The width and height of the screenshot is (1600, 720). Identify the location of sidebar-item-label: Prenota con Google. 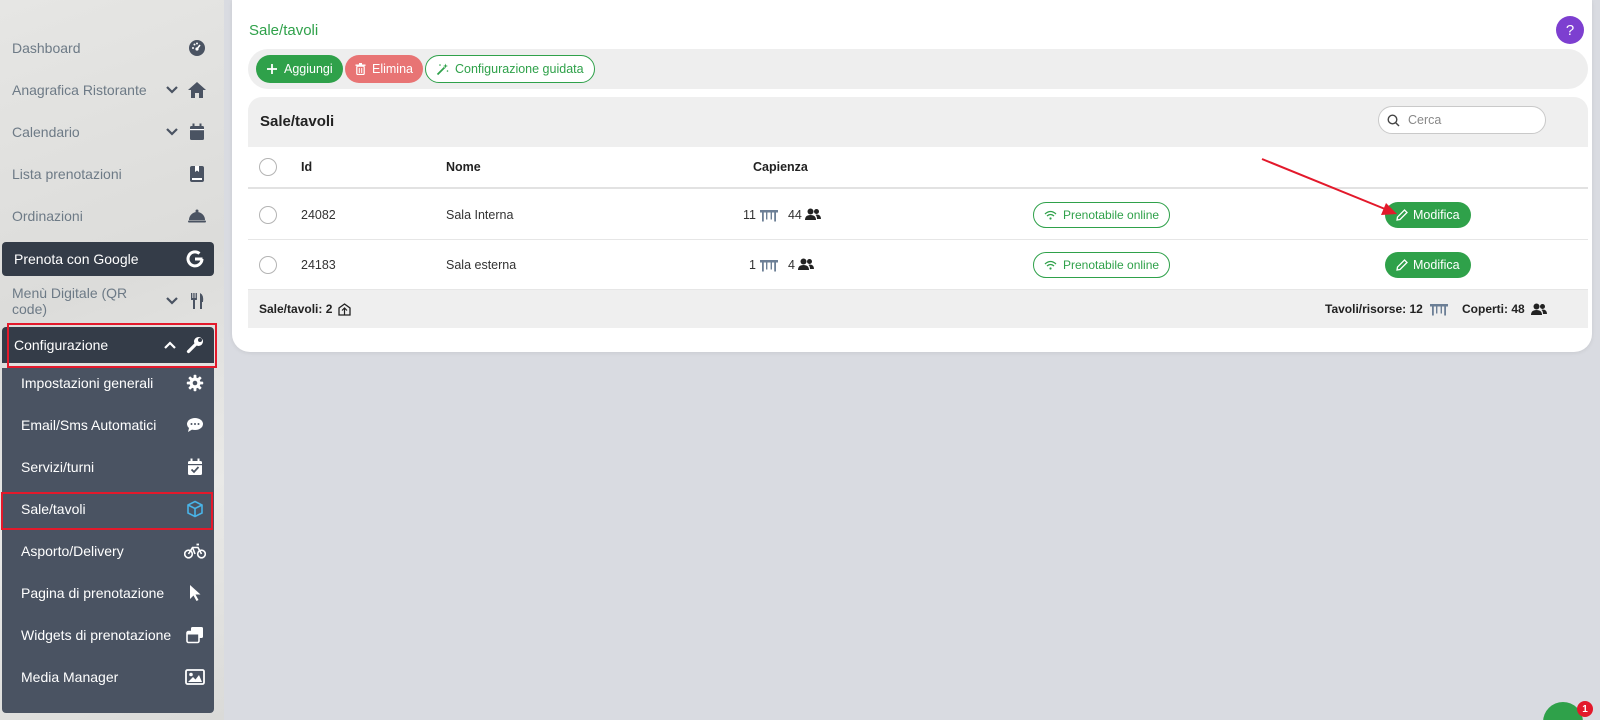
(76, 259).